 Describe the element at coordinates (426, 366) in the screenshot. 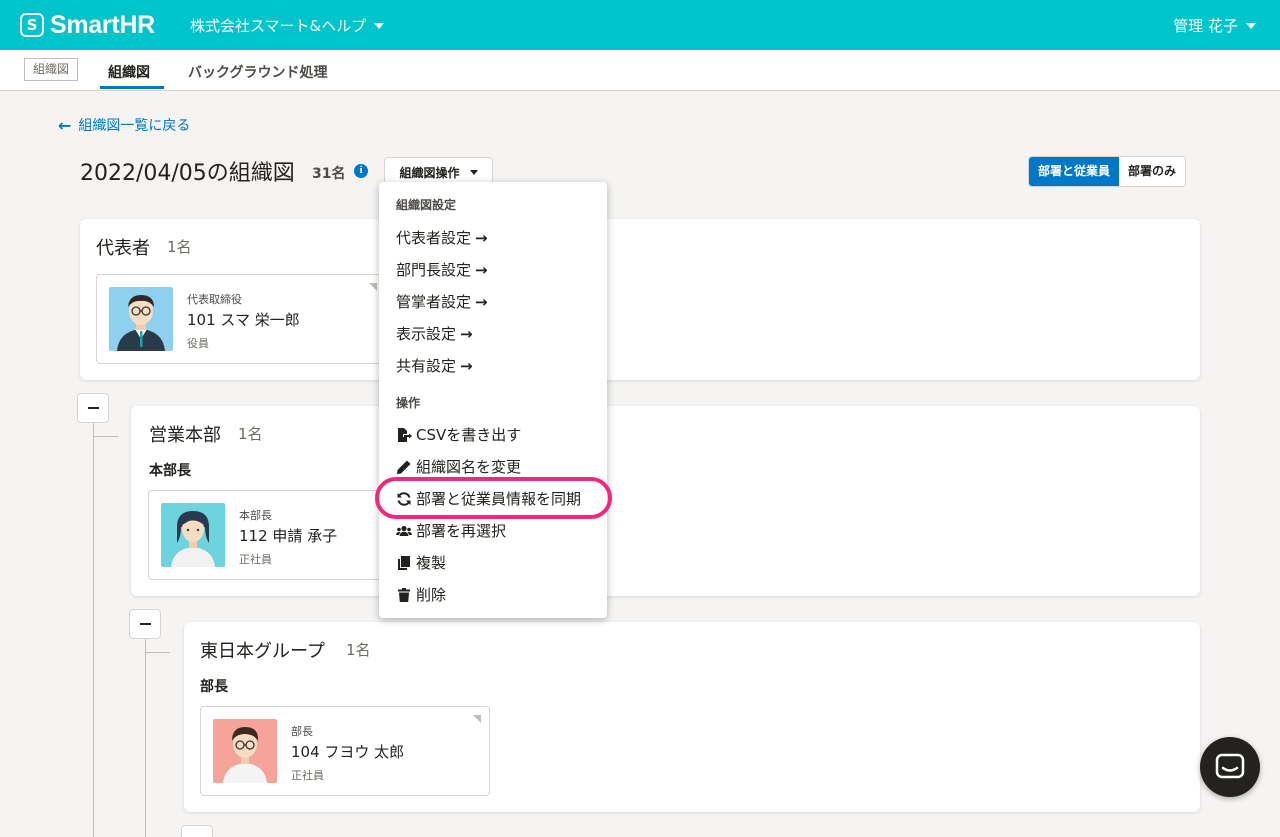

I see `menu-item-label: 共有設定` at that location.